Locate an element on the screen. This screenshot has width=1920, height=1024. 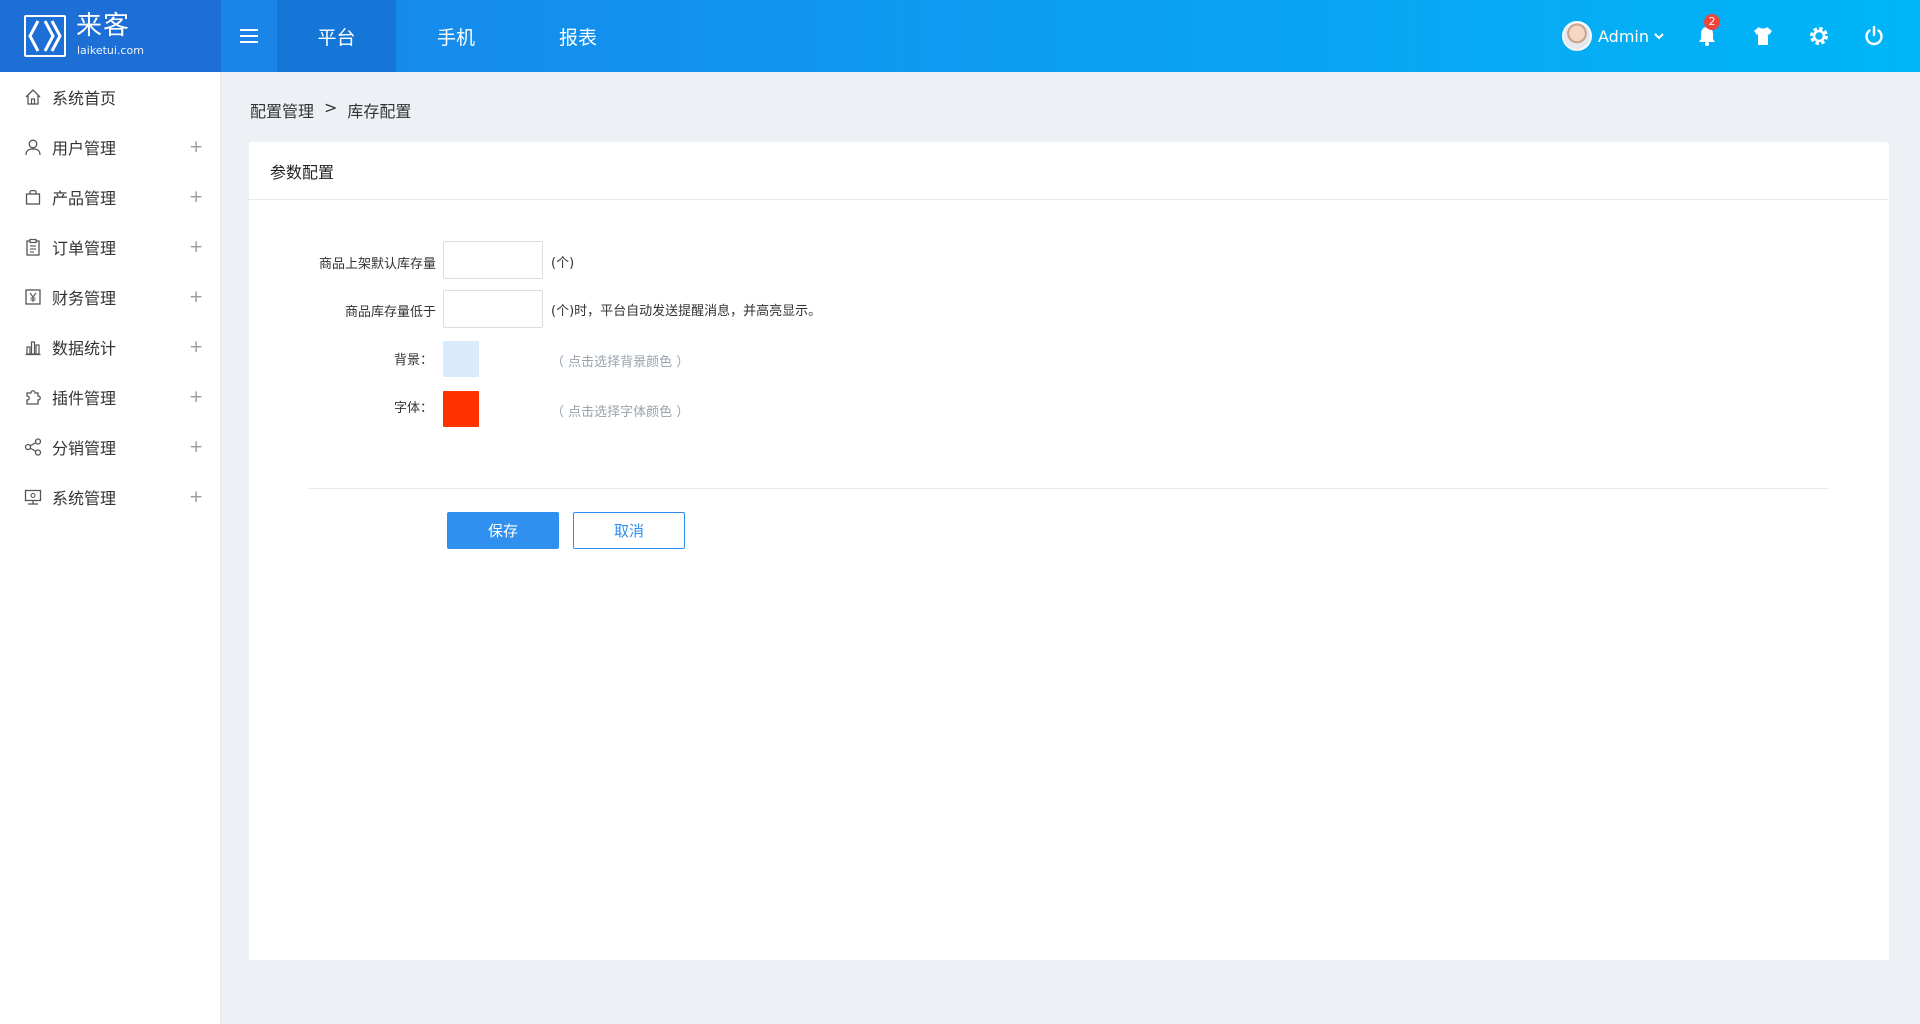
theme-button is located at coordinates (1763, 36).